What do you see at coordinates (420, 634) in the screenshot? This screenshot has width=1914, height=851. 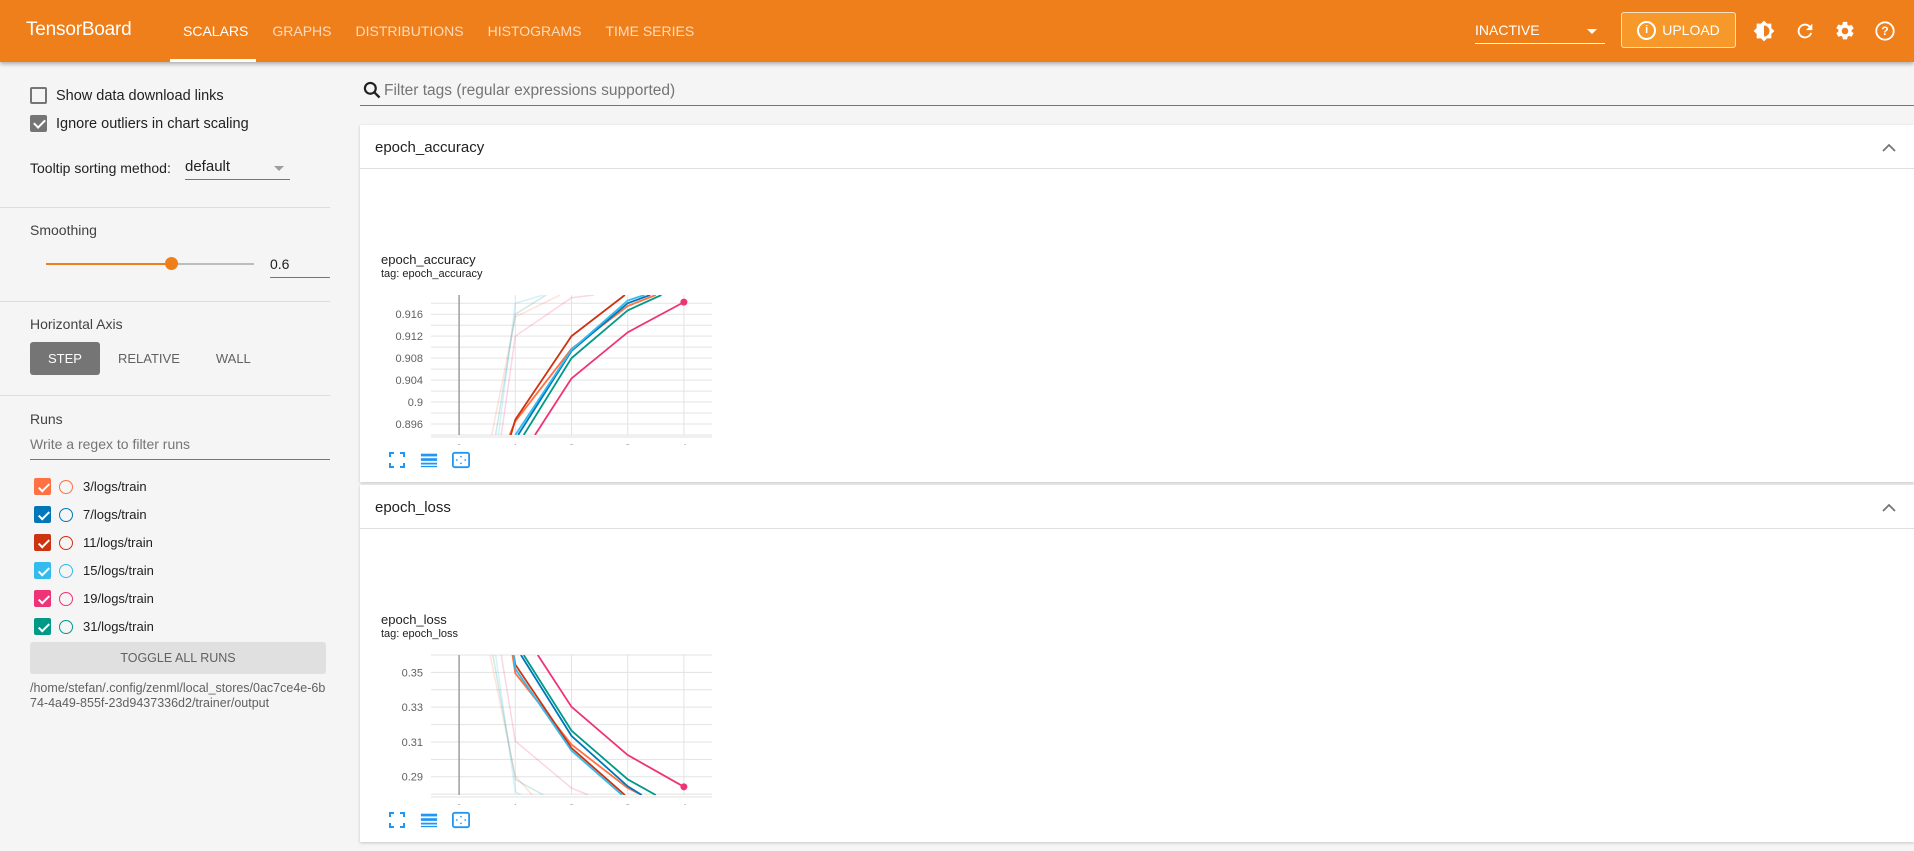 I see `chart-tag: tag: epoch_loss` at bounding box center [420, 634].